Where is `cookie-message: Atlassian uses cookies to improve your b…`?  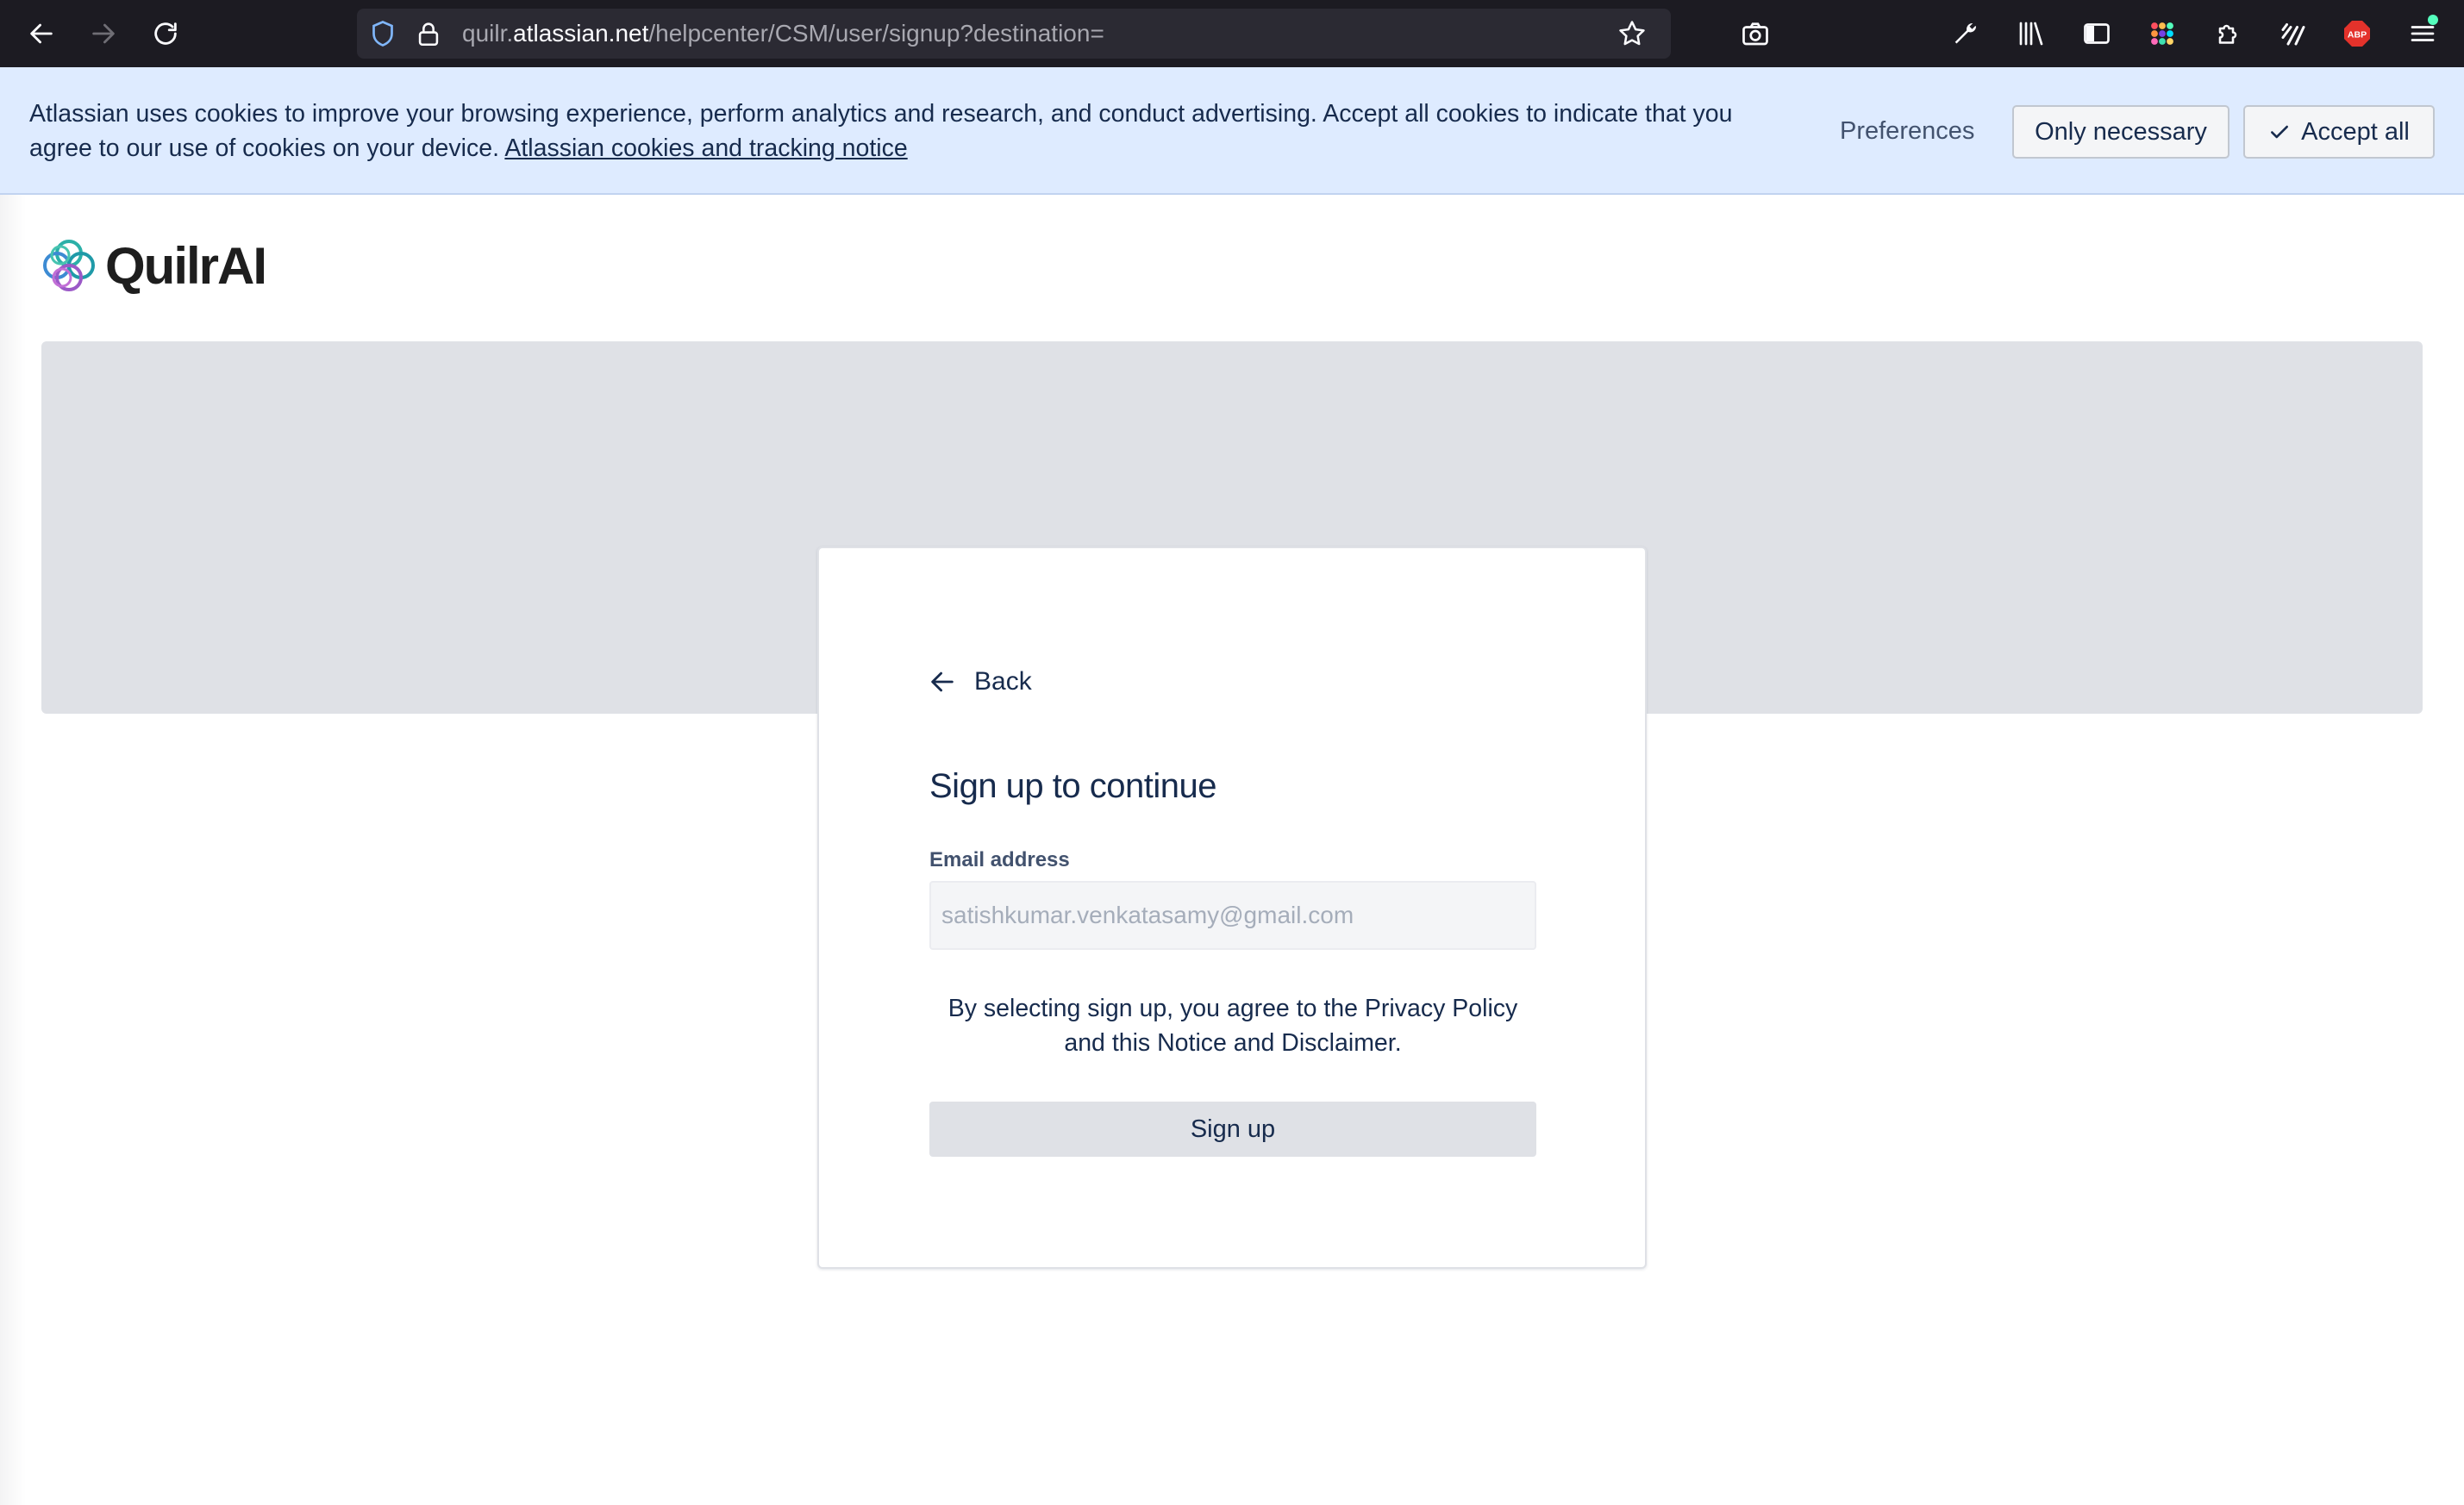
cookie-message: Atlassian uses cookies to improve your b… is located at coordinates (891, 131).